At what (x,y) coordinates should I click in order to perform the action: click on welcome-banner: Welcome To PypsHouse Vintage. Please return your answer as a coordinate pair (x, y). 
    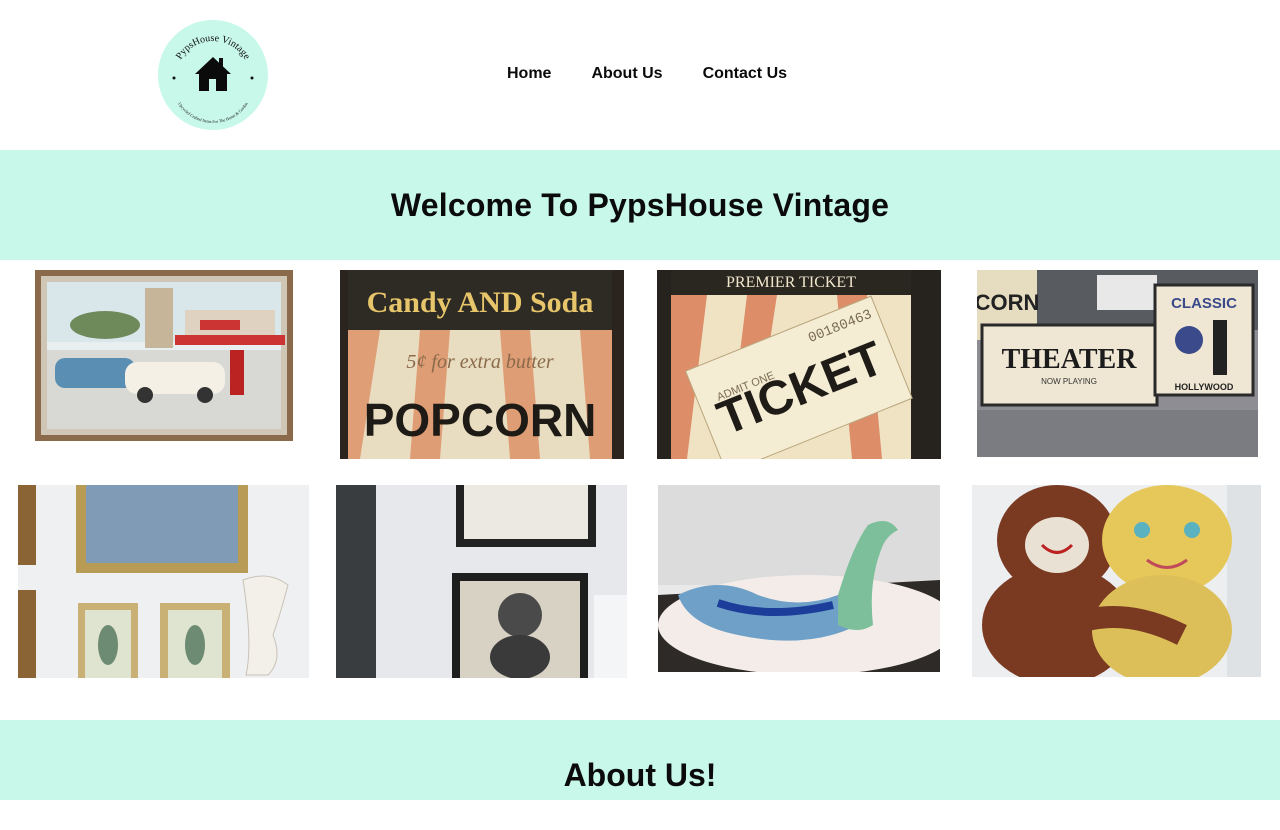
    Looking at the image, I should click on (640, 205).